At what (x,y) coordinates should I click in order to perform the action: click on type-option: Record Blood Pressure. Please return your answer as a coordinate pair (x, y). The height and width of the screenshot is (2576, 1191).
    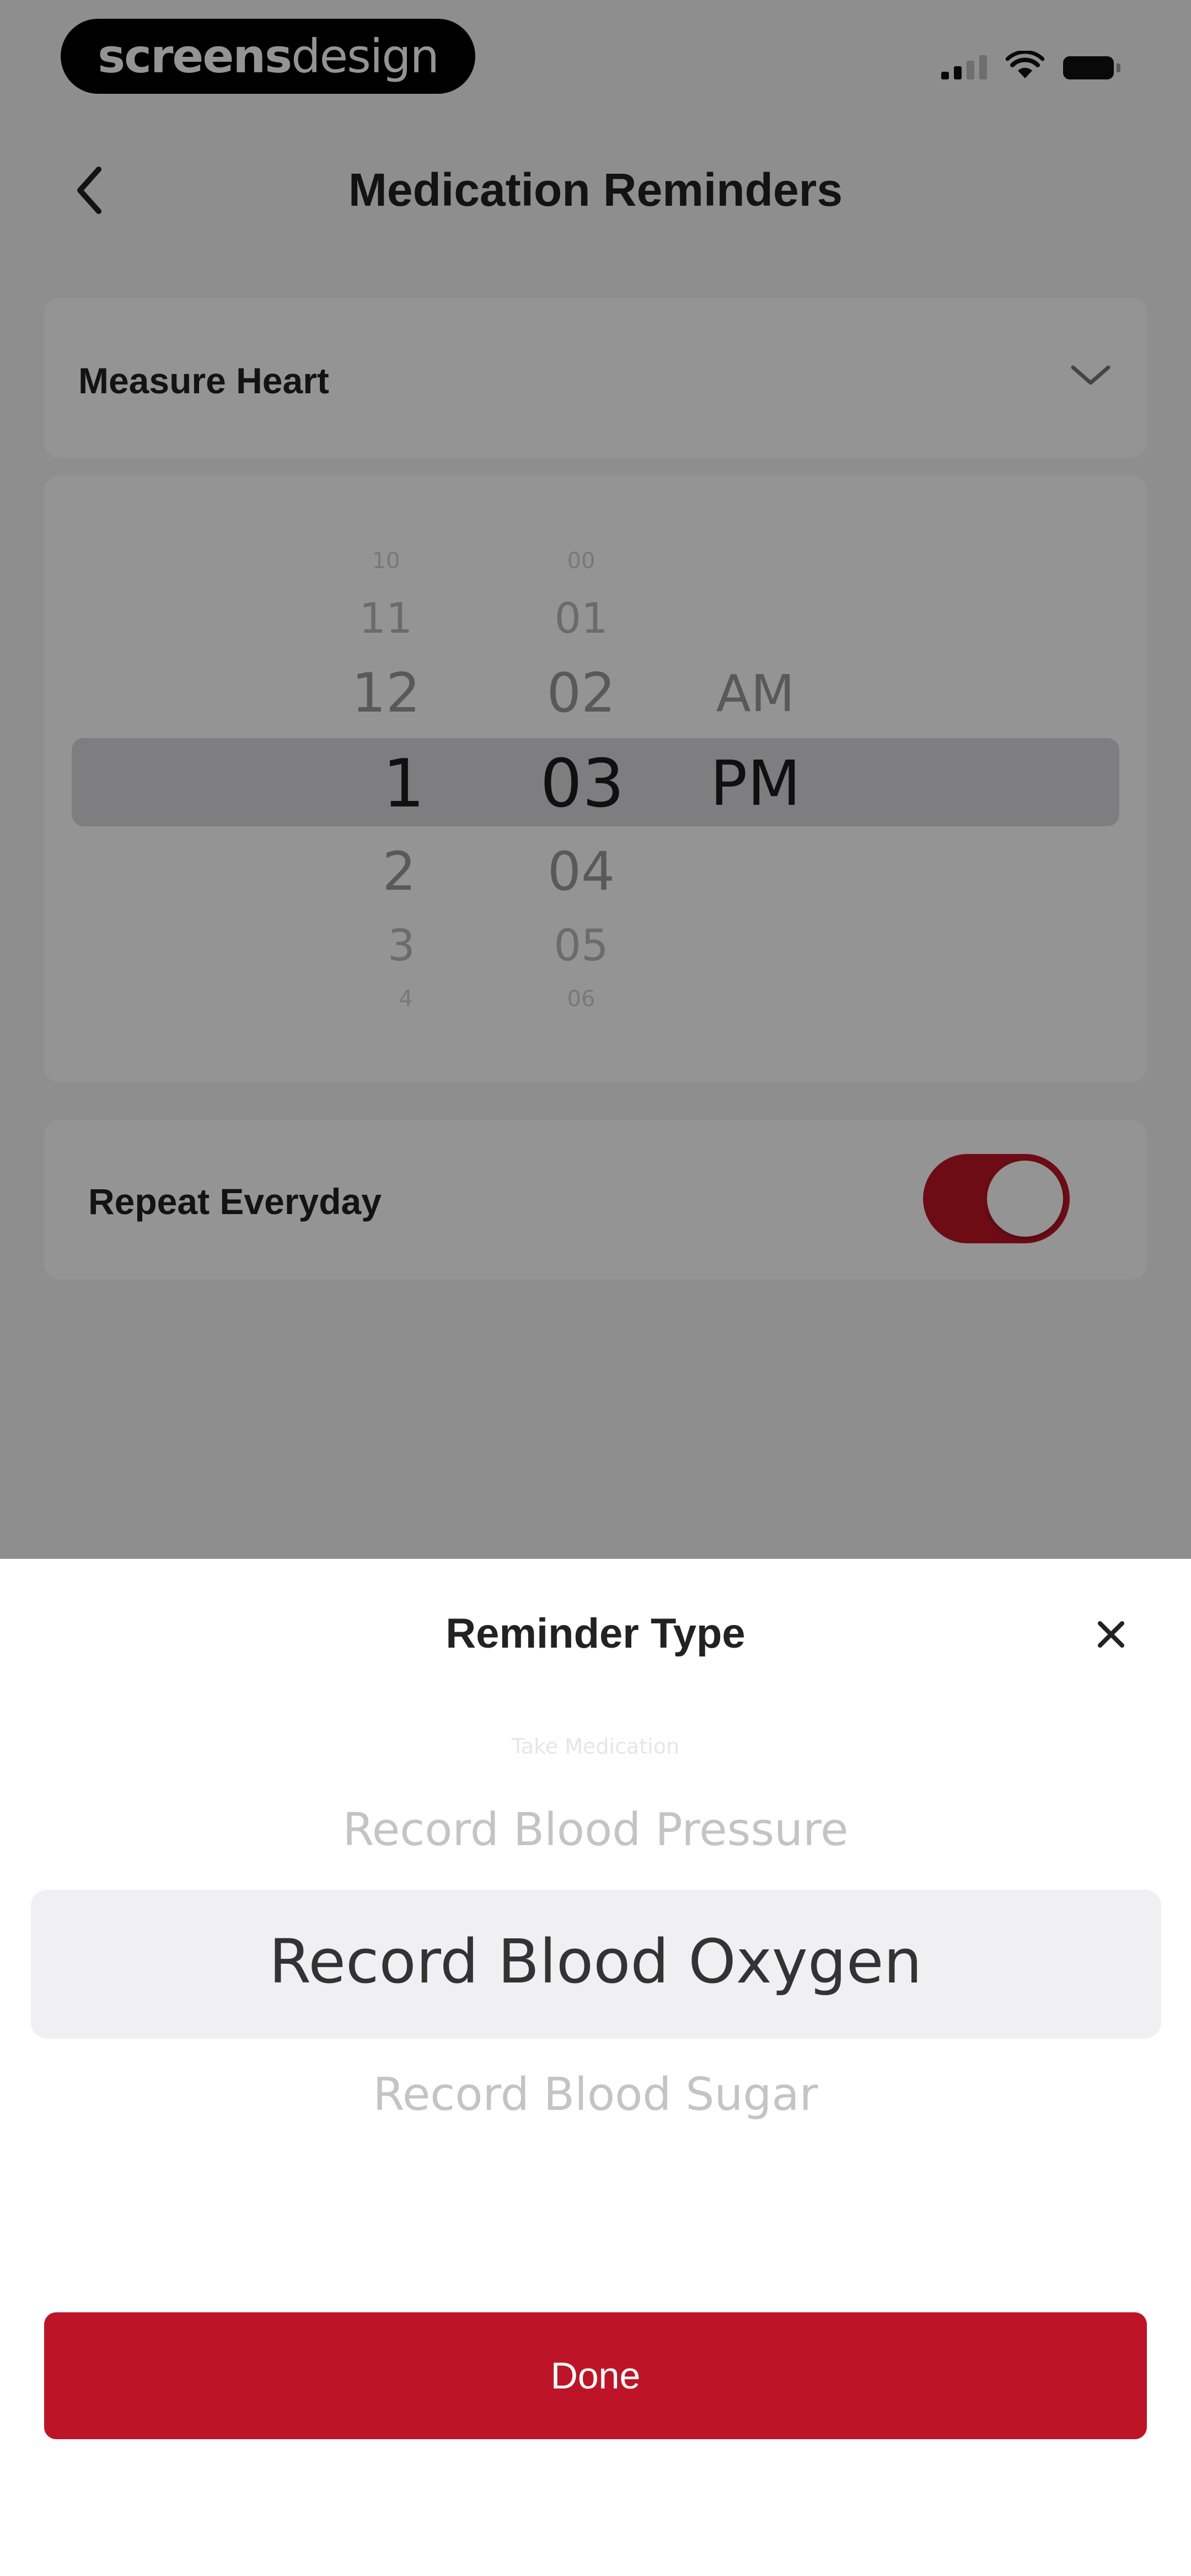
    Looking at the image, I should click on (595, 1830).